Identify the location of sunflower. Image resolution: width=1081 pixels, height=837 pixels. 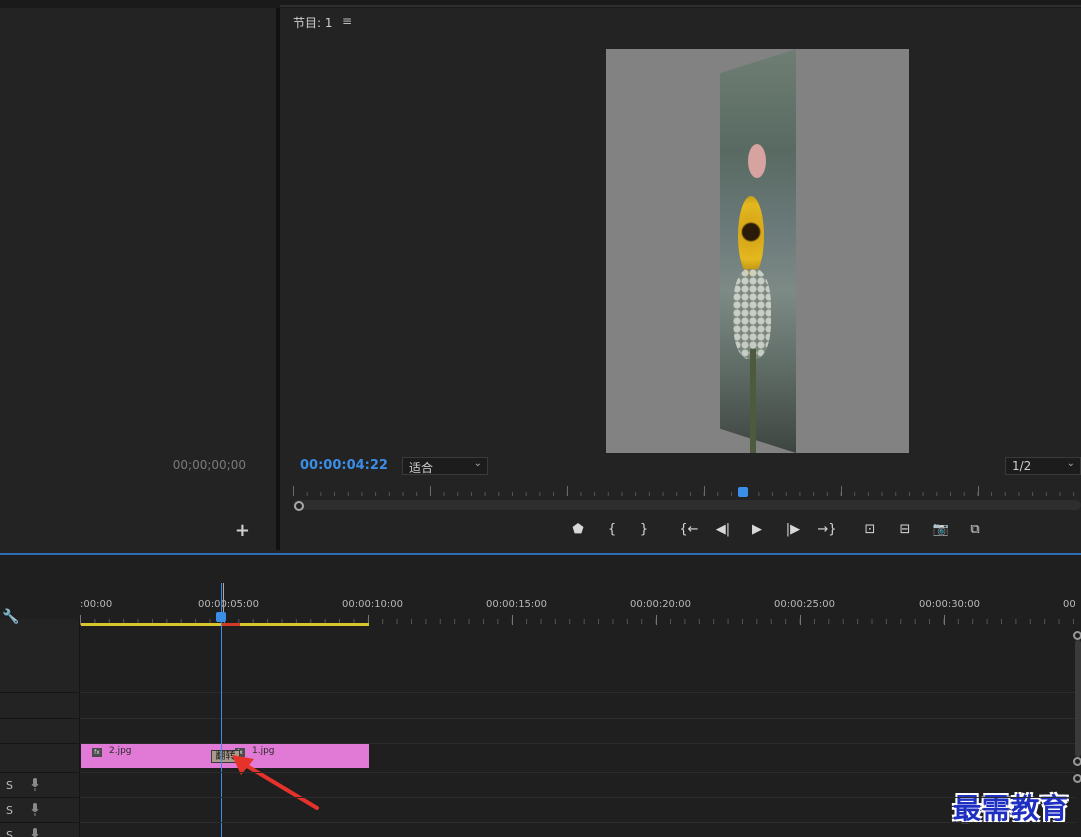
(751, 236).